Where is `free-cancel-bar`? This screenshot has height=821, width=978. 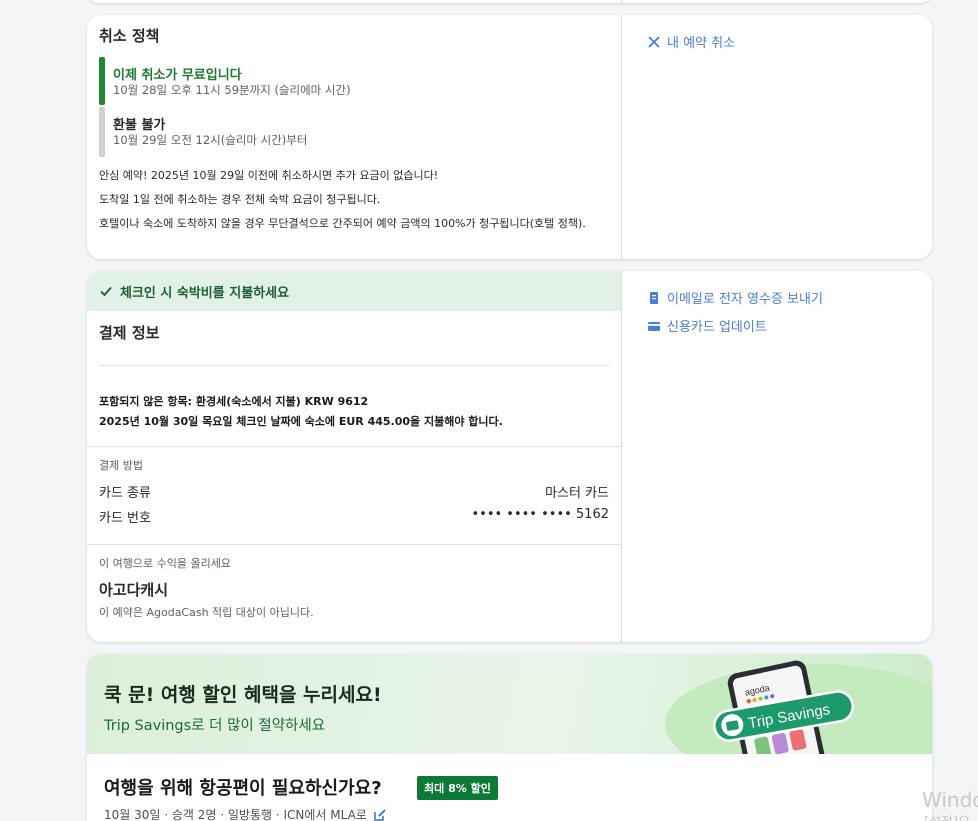
free-cancel-bar is located at coordinates (102, 81).